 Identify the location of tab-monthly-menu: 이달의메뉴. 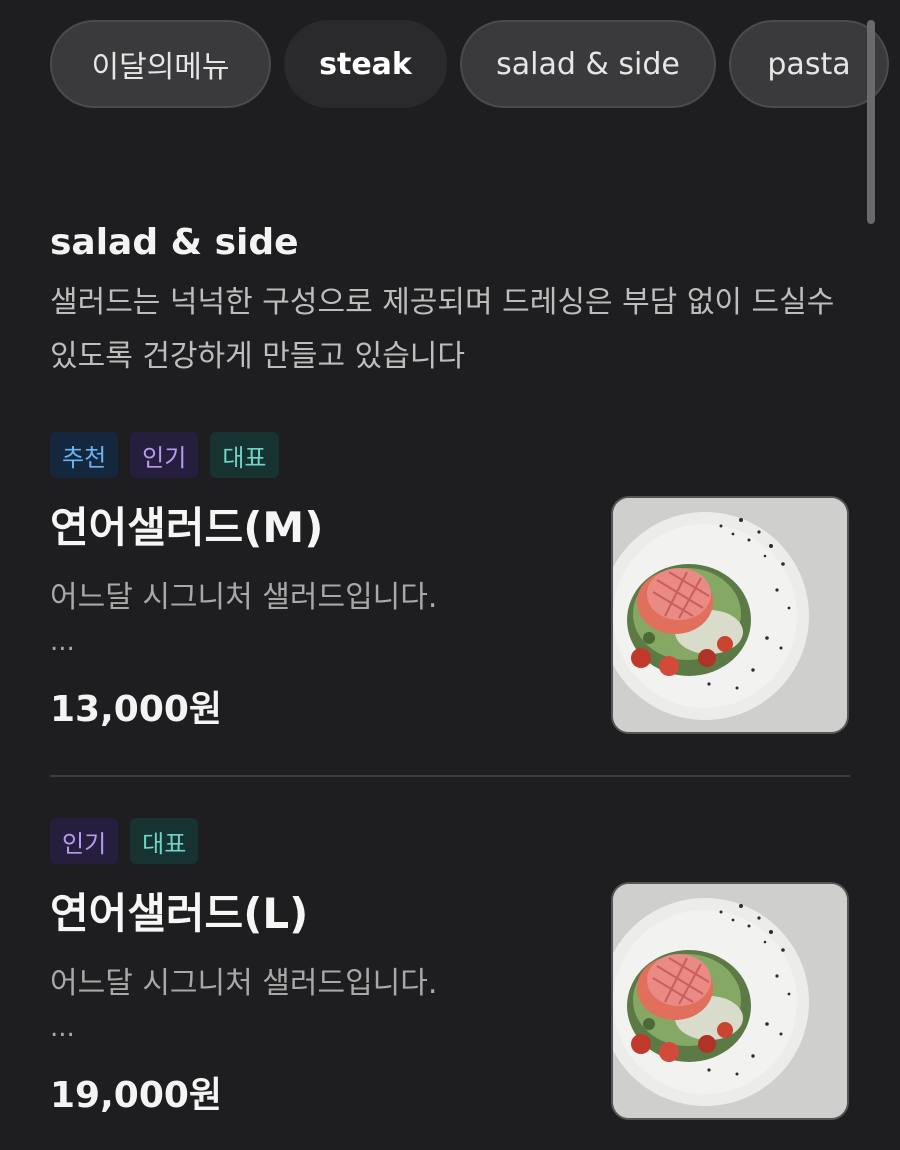
(160, 64).